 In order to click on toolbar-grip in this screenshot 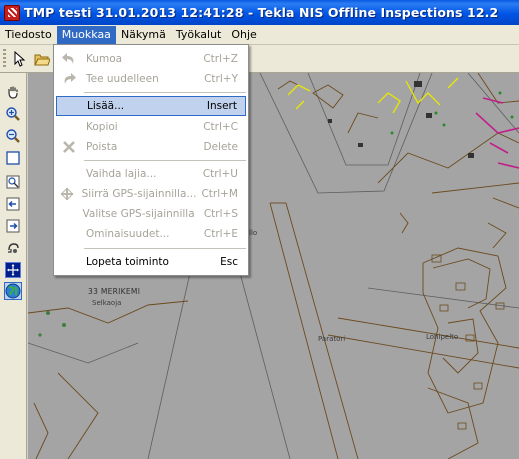, I will do `click(4, 59)`.